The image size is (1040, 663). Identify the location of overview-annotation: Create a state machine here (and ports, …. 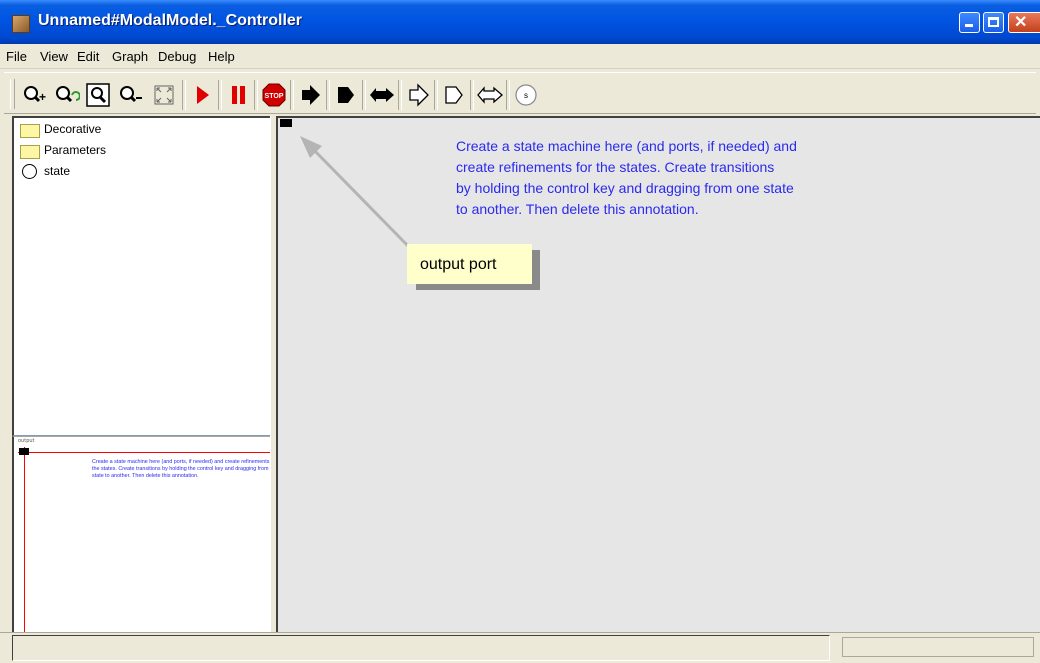
(185, 469).